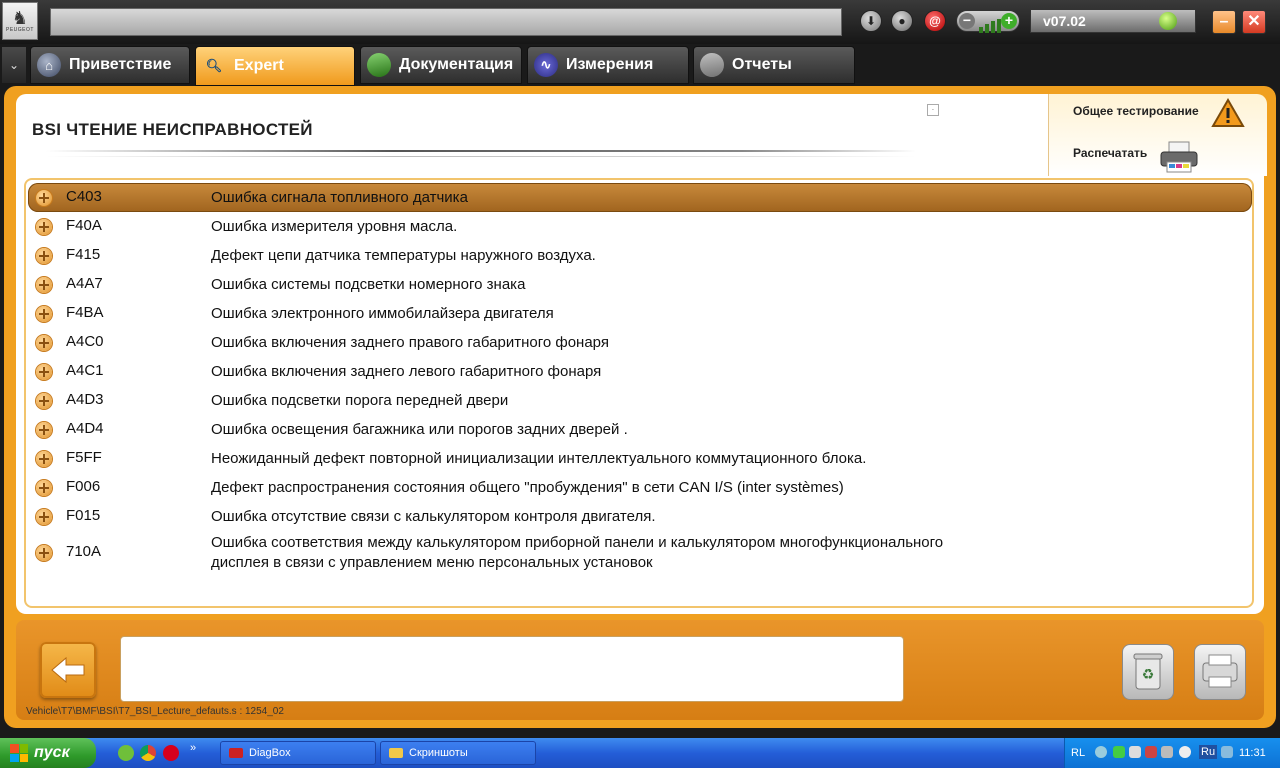  I want to click on diagbox-icon, so click(236, 753).